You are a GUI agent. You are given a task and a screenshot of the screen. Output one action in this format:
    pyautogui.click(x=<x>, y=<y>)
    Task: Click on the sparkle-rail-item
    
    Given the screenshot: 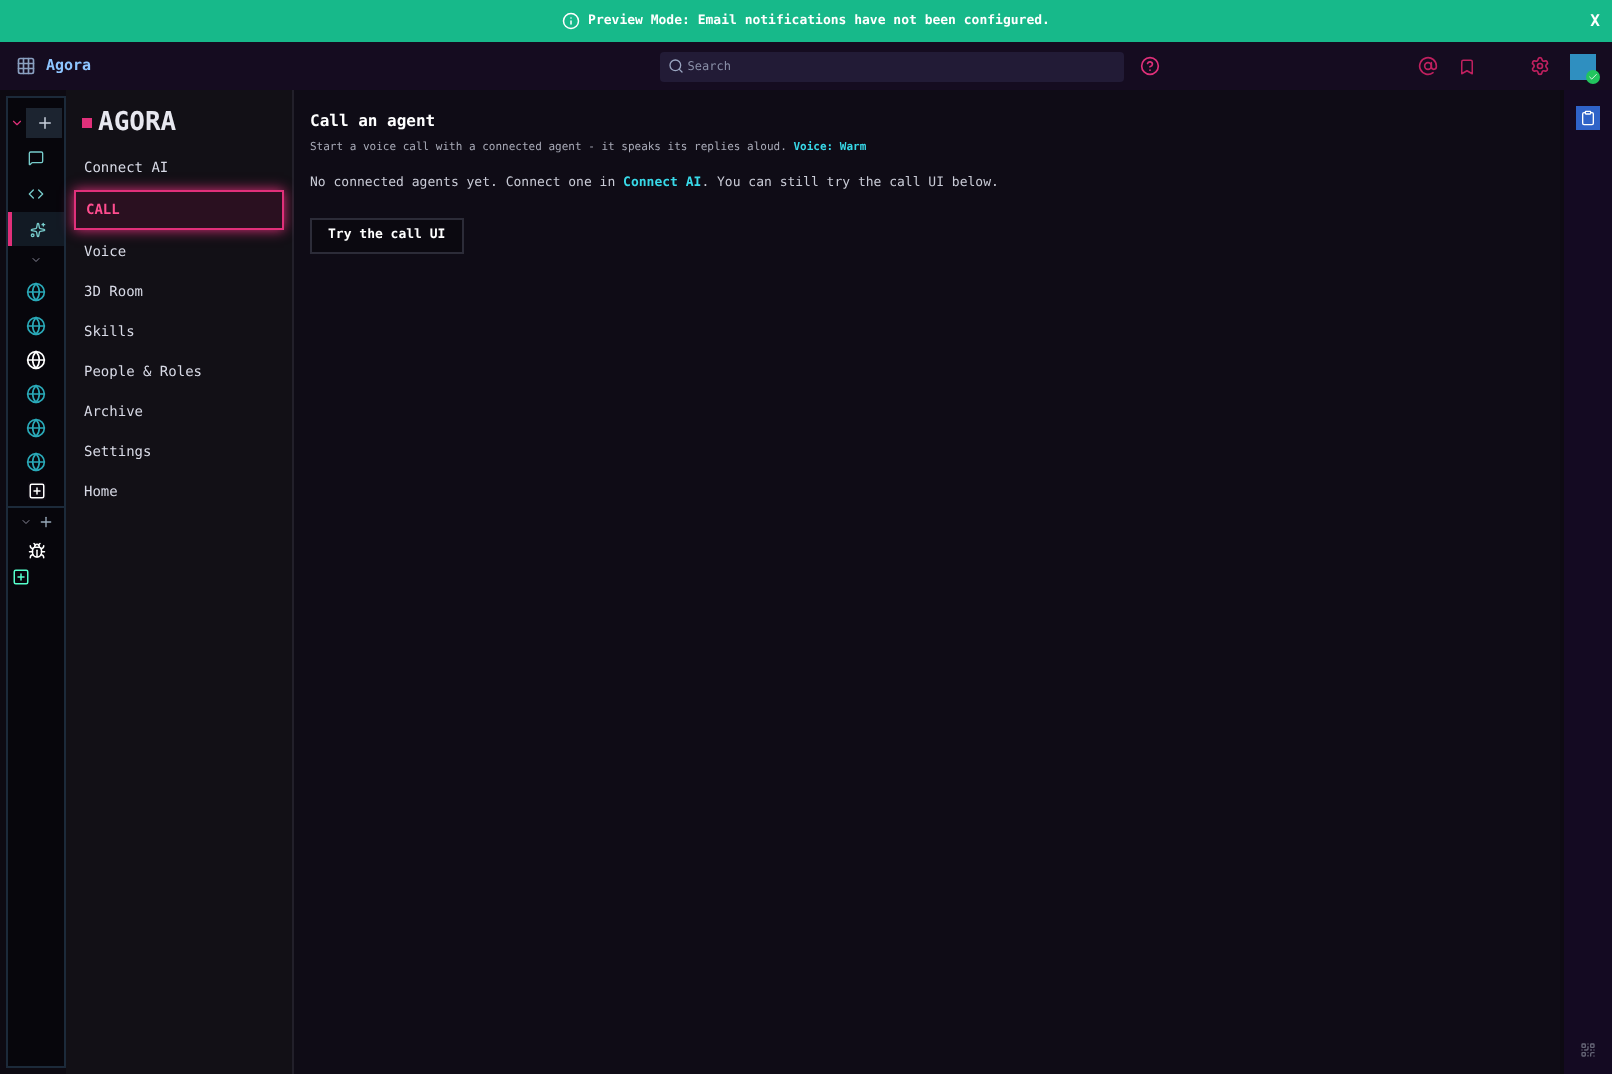 What is the action you would take?
    pyautogui.click(x=36, y=229)
    